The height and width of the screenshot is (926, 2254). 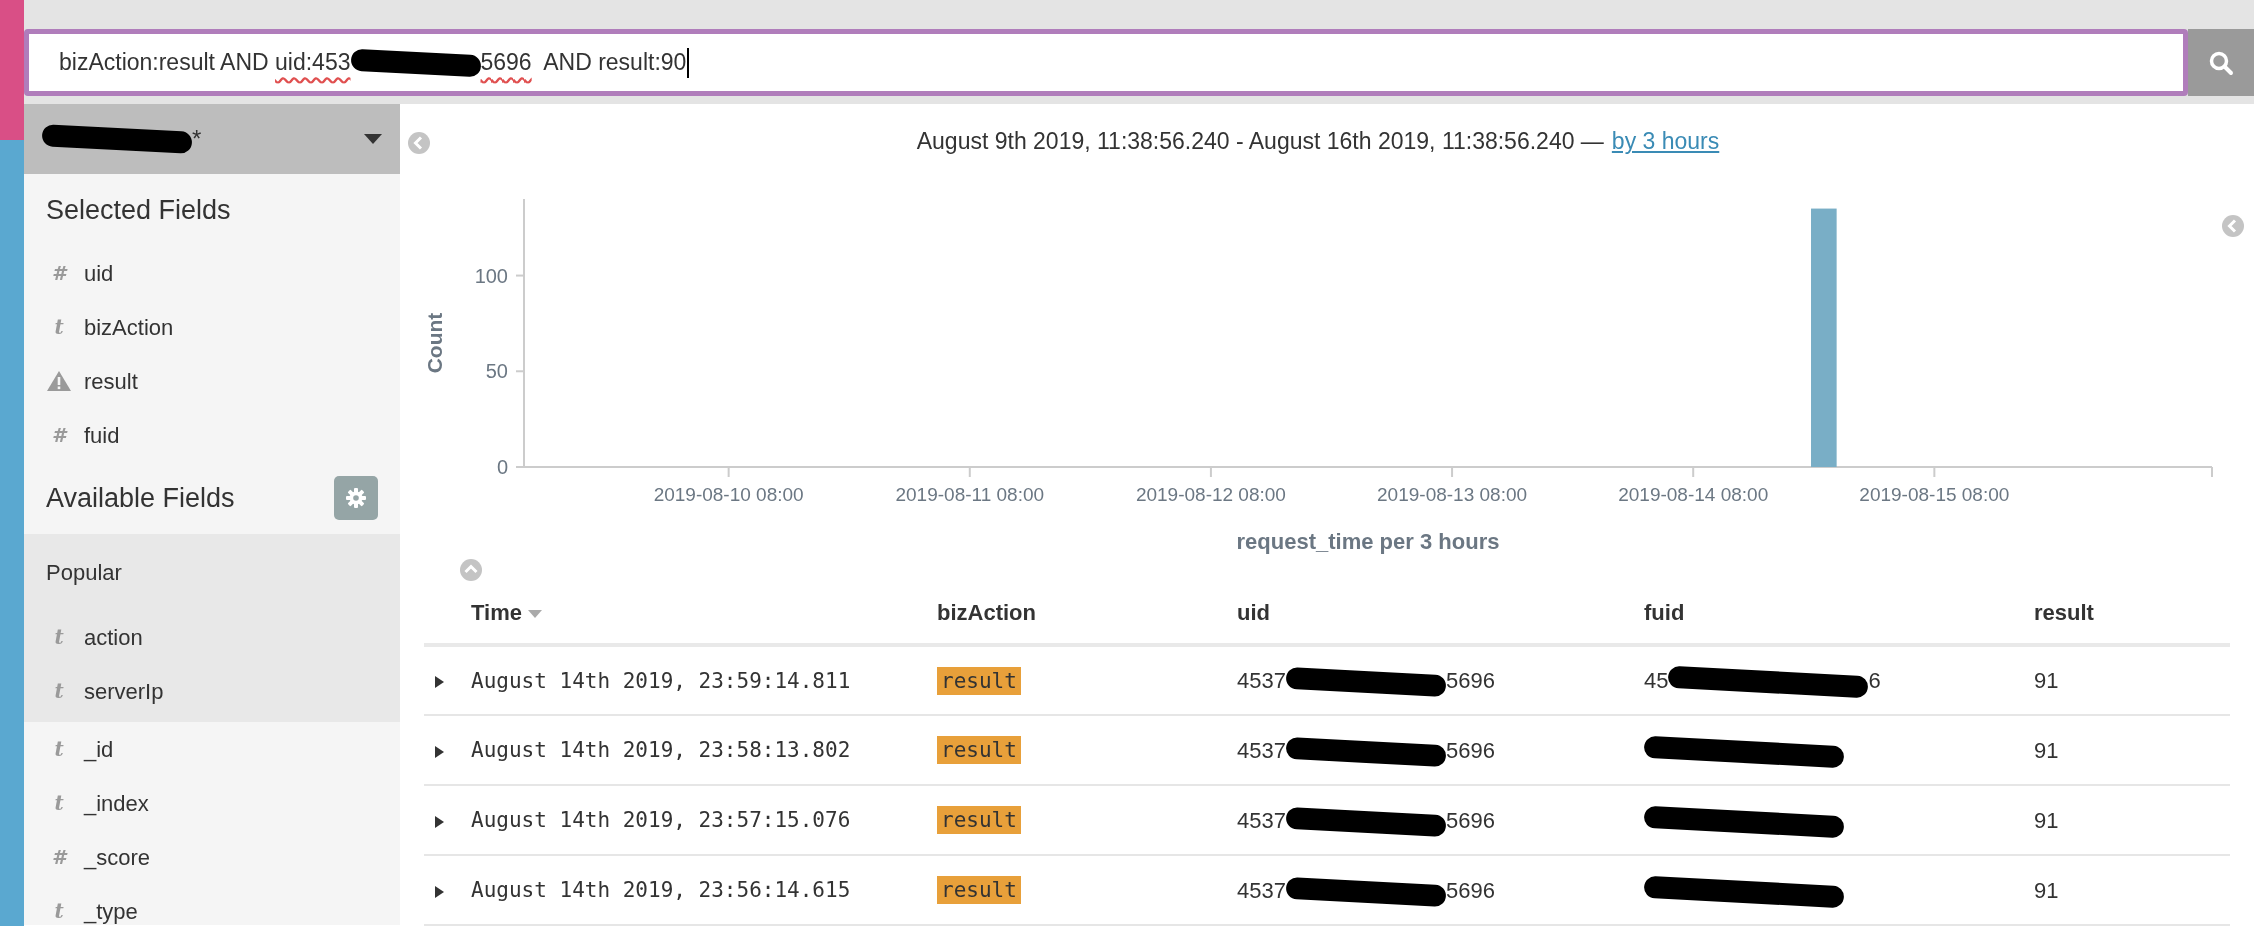 I want to click on x-tick-label: 2019-08-12 08:00, so click(x=1210, y=494).